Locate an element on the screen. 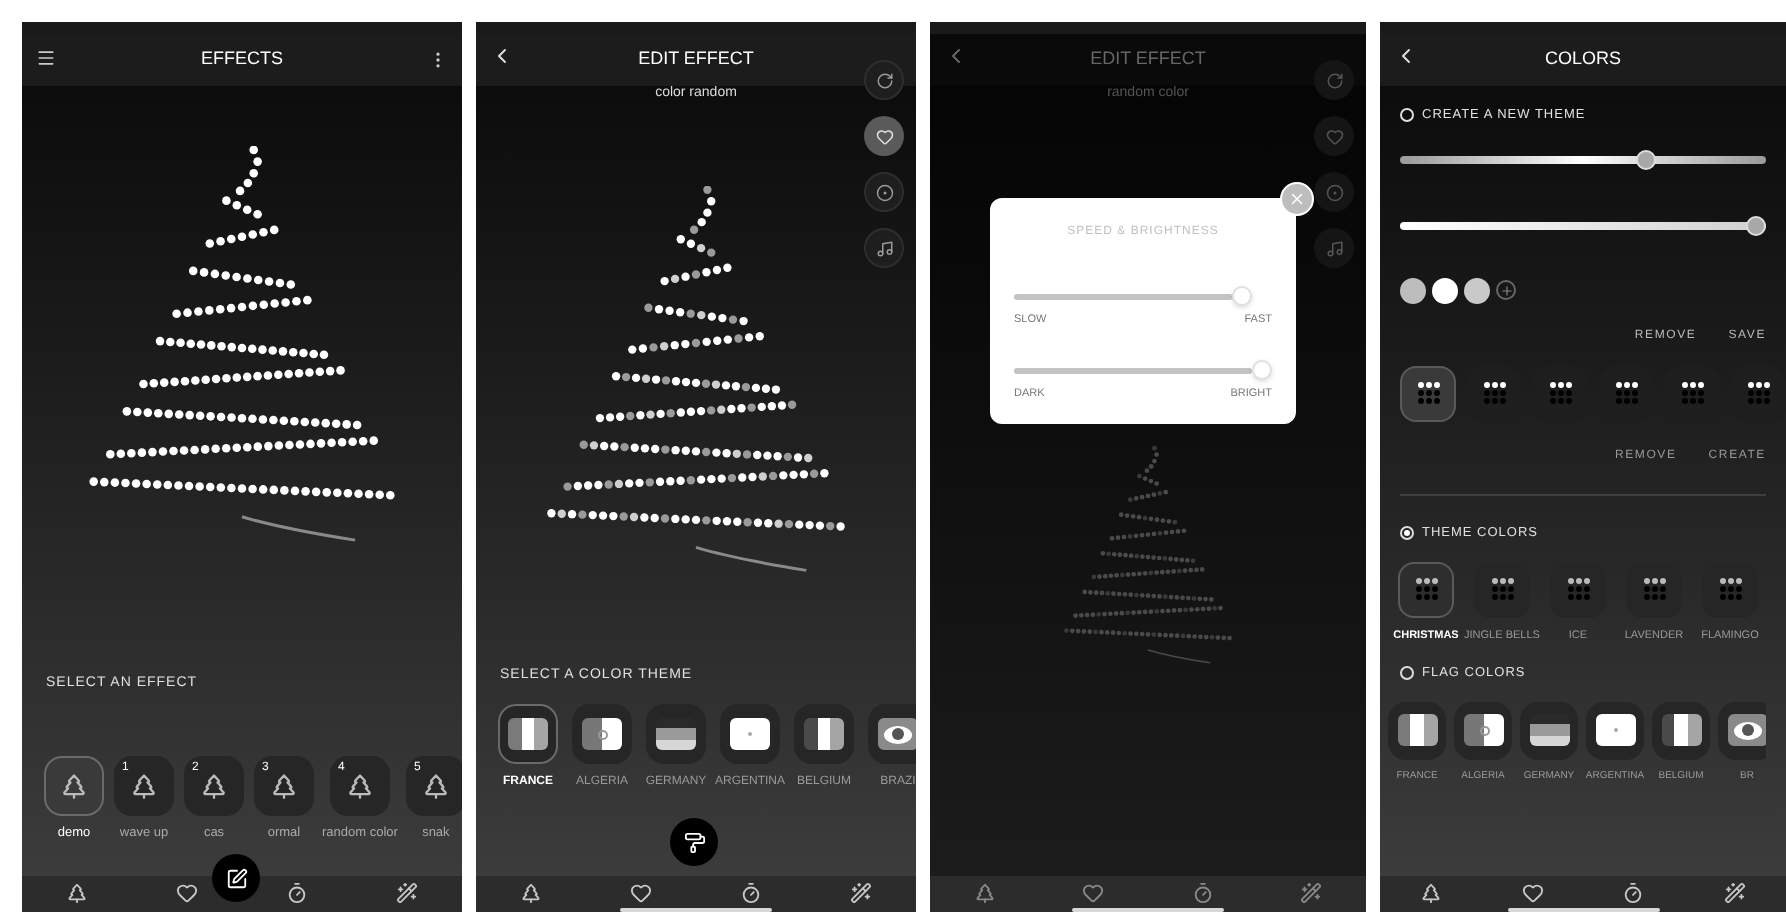 The image size is (1786, 912). hue-slider is located at coordinates (1583, 159).